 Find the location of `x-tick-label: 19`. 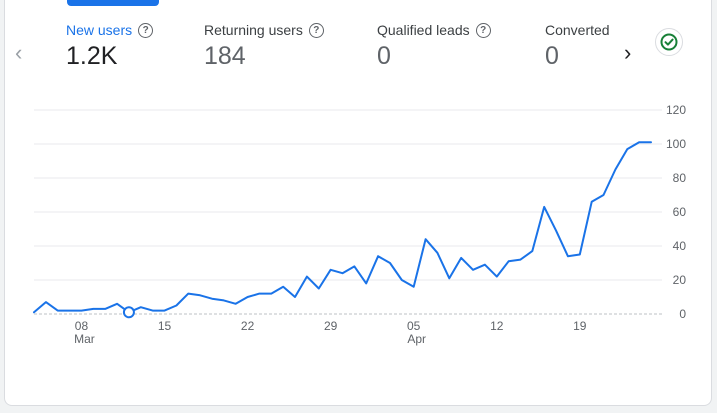

x-tick-label: 19 is located at coordinates (580, 326).